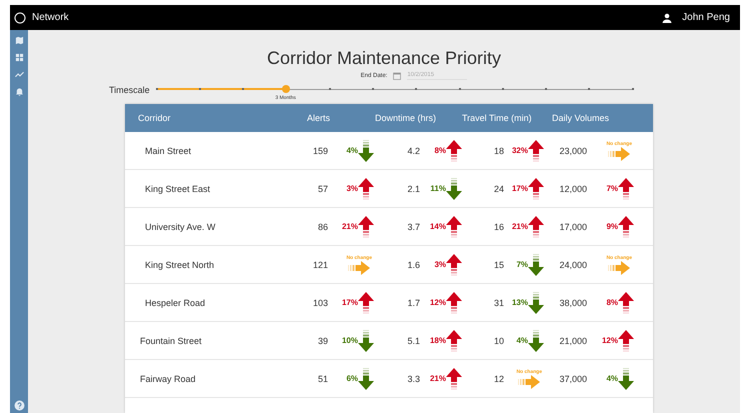 The width and height of the screenshot is (748, 413). Describe the element at coordinates (612, 226) in the screenshot. I see `percent-change: 9%` at that location.